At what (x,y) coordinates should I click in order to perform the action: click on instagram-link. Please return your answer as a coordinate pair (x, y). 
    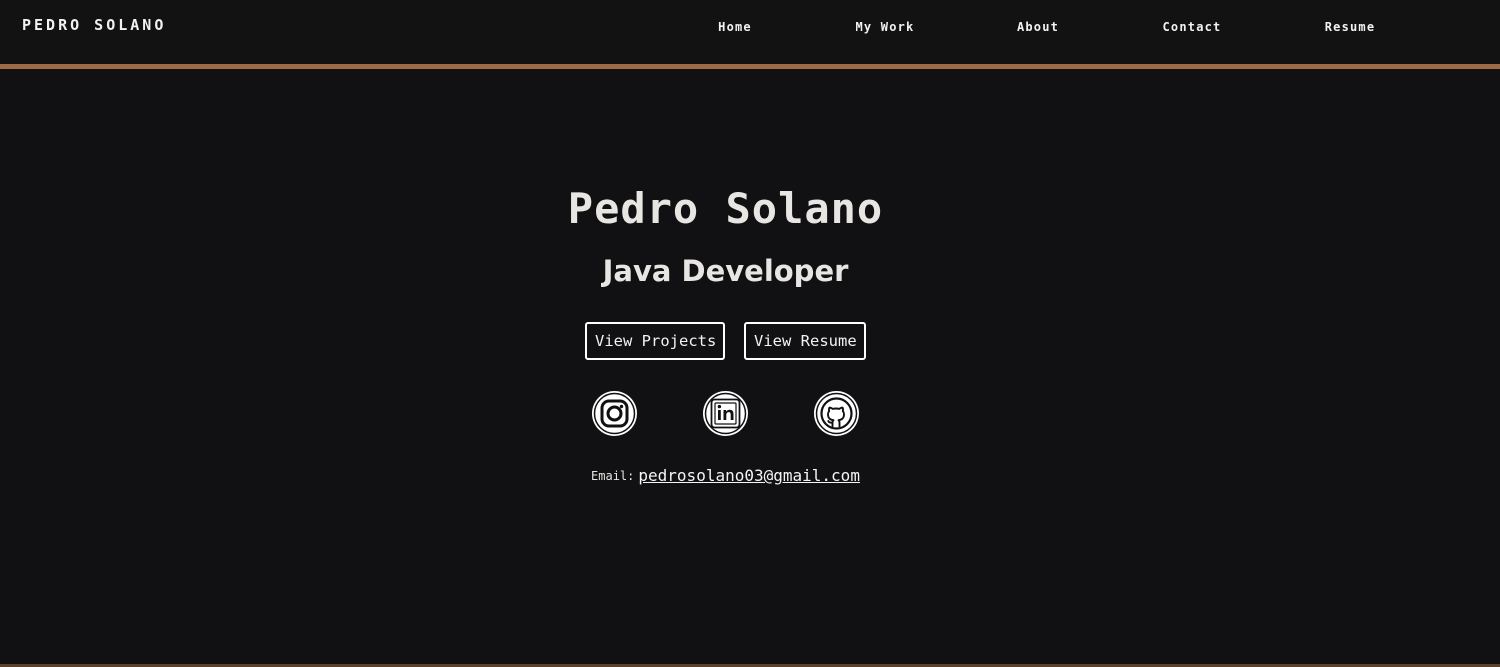
    Looking at the image, I should click on (614, 413).